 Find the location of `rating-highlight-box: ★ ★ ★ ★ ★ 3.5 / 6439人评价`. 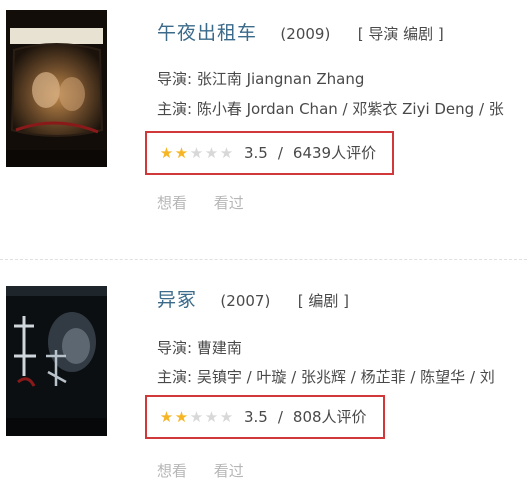

rating-highlight-box: ★ ★ ★ ★ ★ 3.5 / 6439人评价 is located at coordinates (269, 153).